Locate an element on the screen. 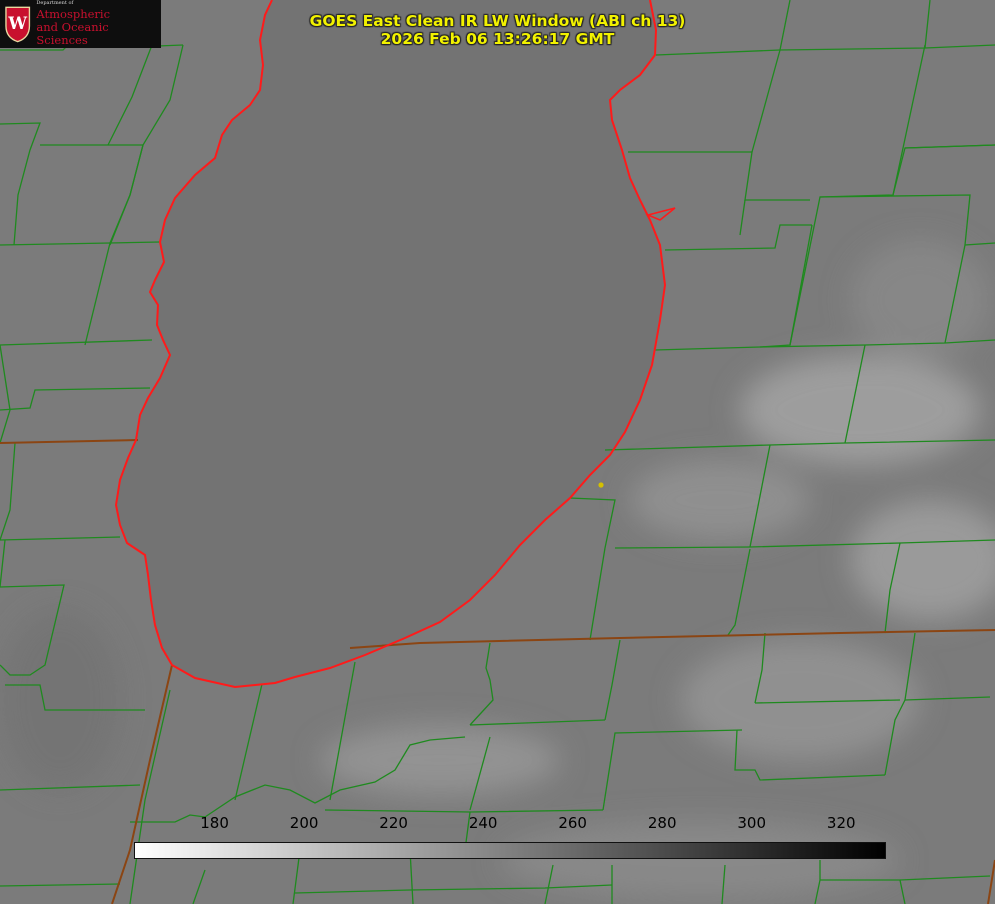 The width and height of the screenshot is (995, 904). logo-dept-text: Department of is located at coordinates (55, 3).